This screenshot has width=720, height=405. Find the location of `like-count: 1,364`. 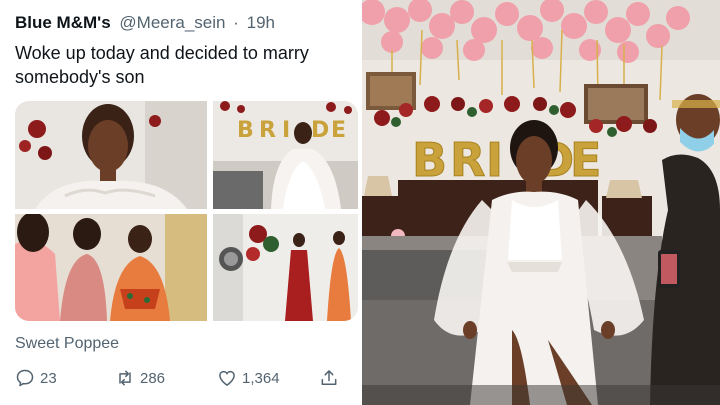

like-count: 1,364 is located at coordinates (261, 378).